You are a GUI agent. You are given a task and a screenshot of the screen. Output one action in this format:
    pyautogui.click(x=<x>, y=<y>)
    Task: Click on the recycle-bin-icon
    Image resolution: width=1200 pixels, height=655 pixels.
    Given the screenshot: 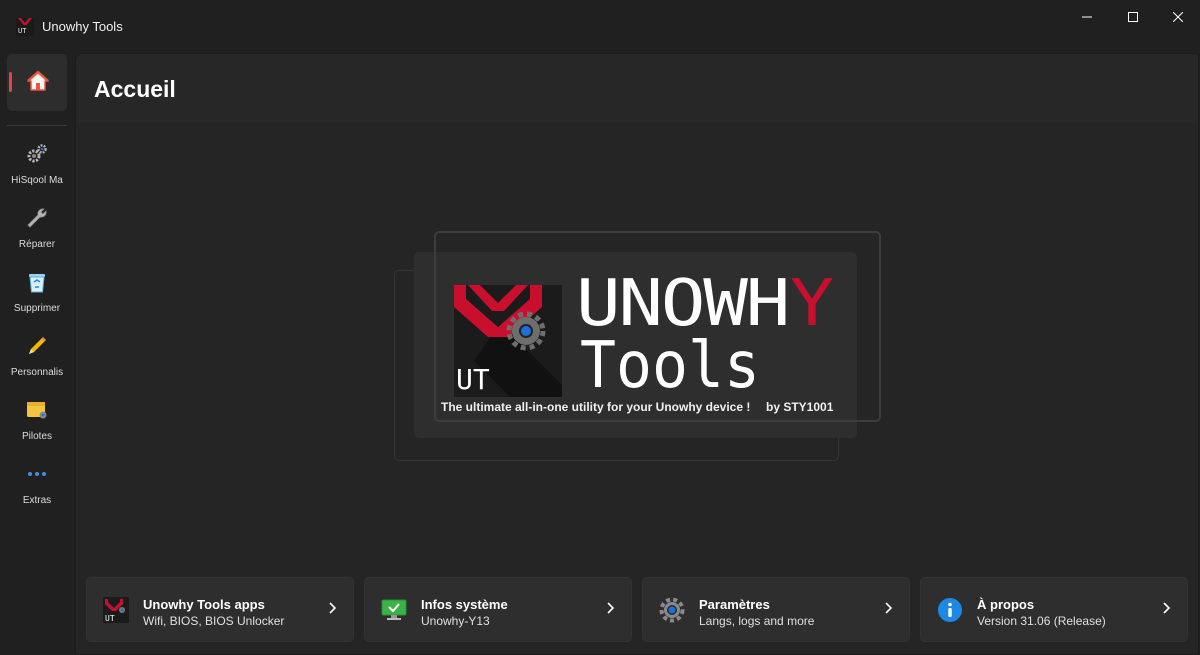 What is the action you would take?
    pyautogui.click(x=37, y=282)
    